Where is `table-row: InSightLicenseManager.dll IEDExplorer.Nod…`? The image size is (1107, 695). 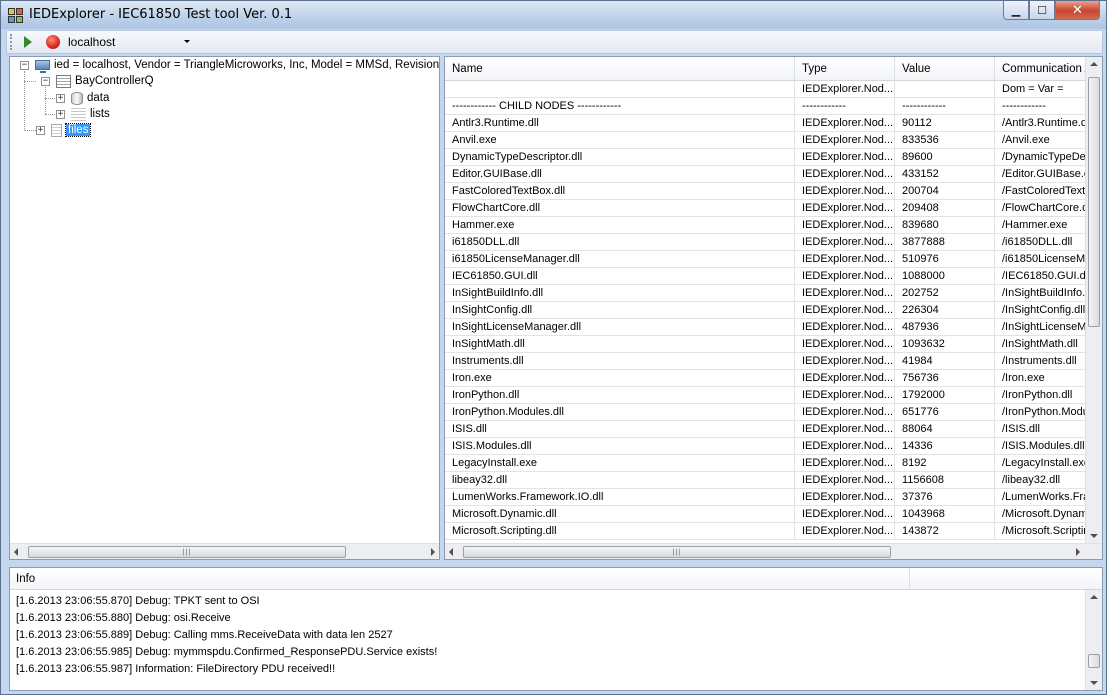 table-row: InSightLicenseManager.dll IEDExplorer.Nod… is located at coordinates (765, 327).